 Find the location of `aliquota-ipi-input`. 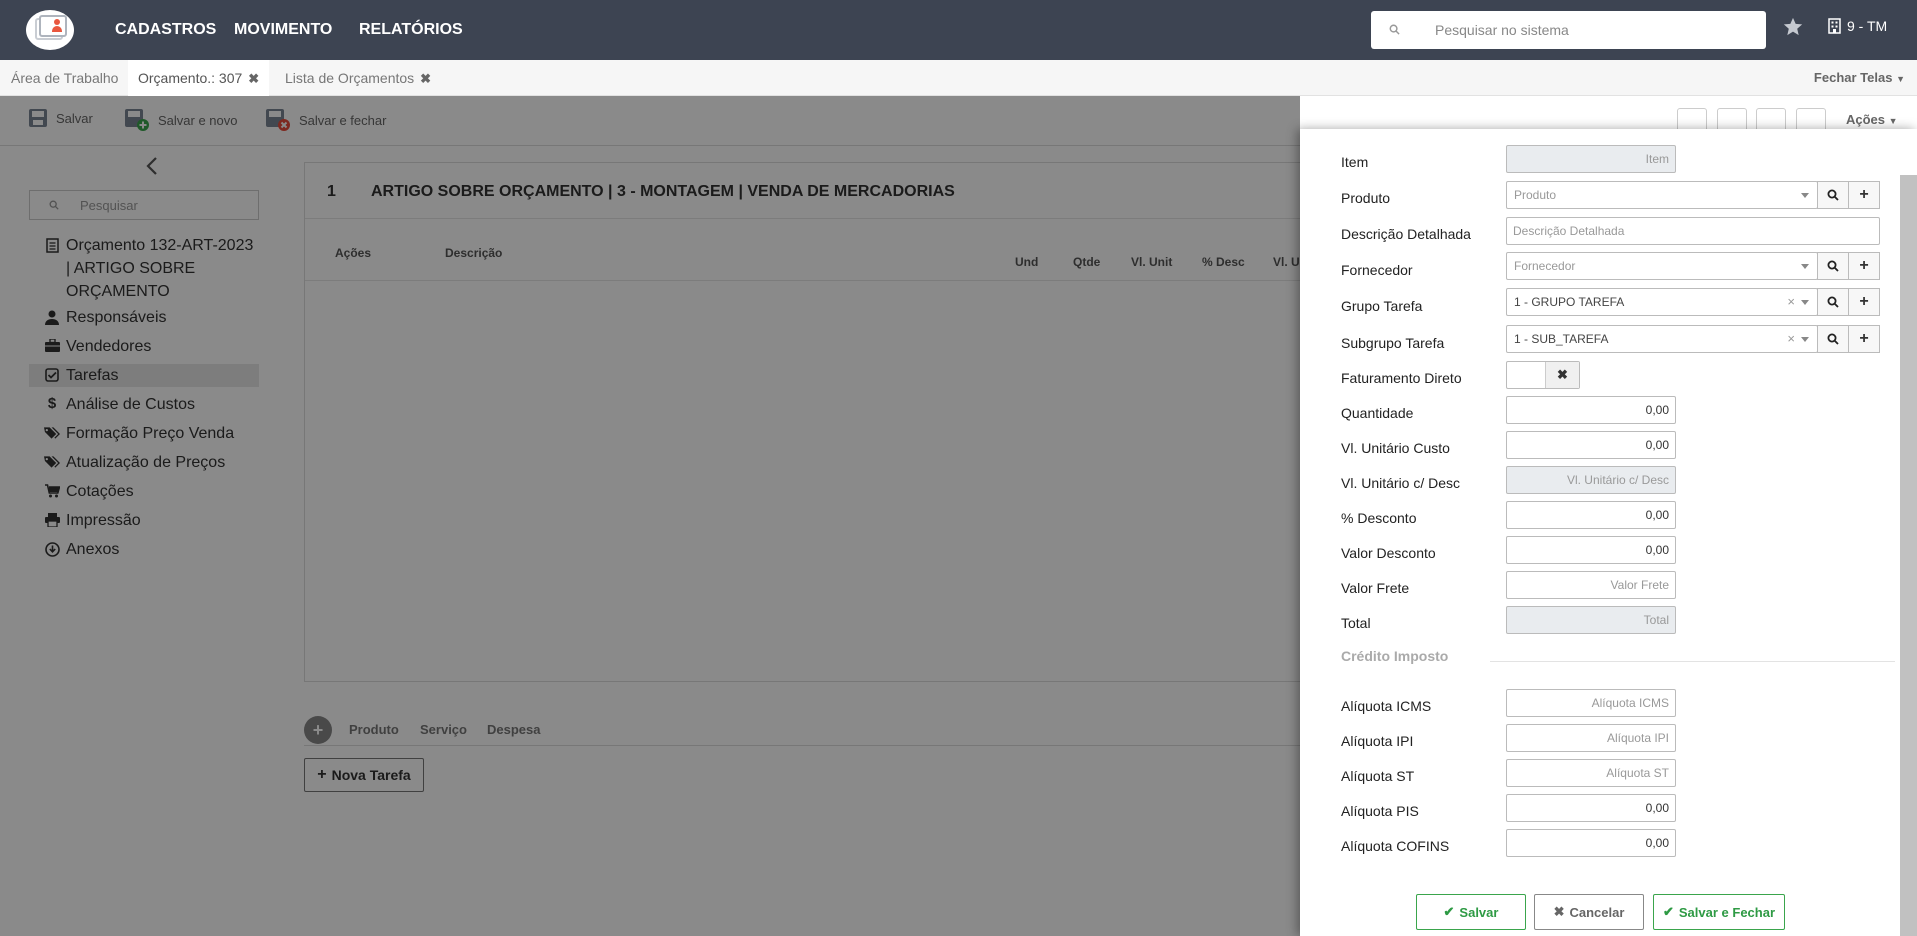

aliquota-ipi-input is located at coordinates (1591, 738).